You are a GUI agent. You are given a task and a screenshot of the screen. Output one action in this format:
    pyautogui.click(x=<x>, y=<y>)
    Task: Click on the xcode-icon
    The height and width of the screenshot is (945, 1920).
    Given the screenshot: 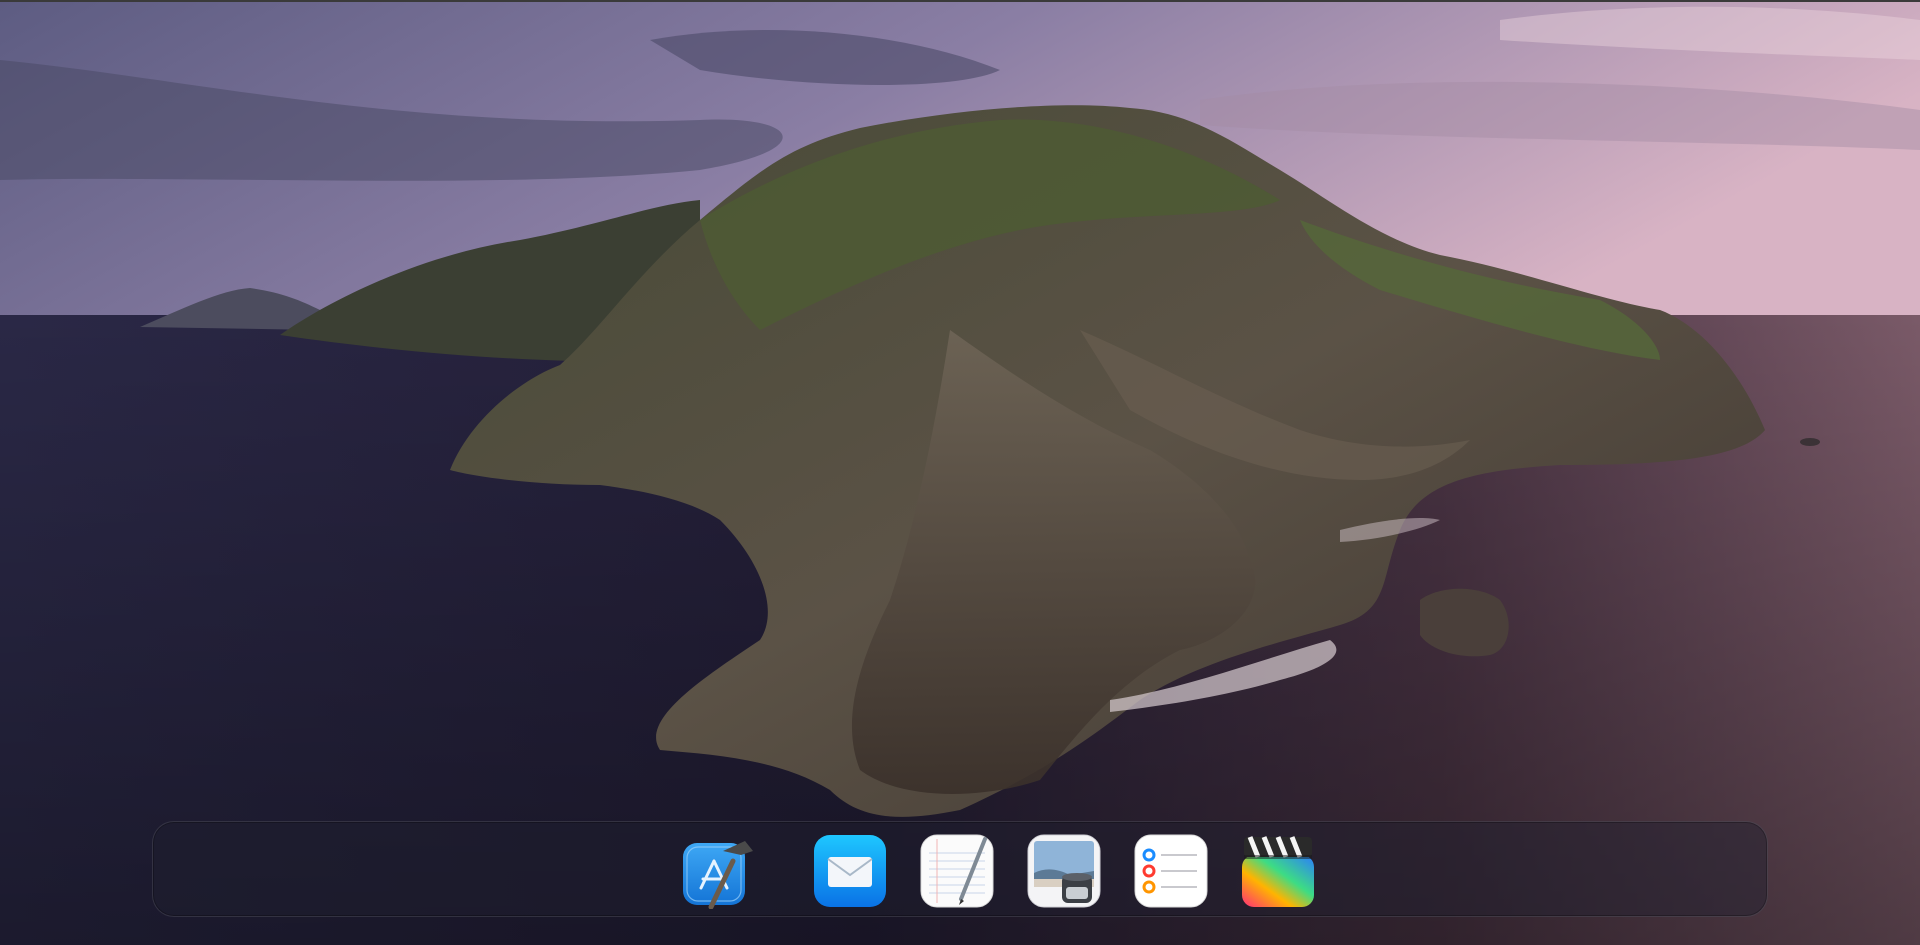 What is the action you would take?
    pyautogui.click(x=718, y=875)
    